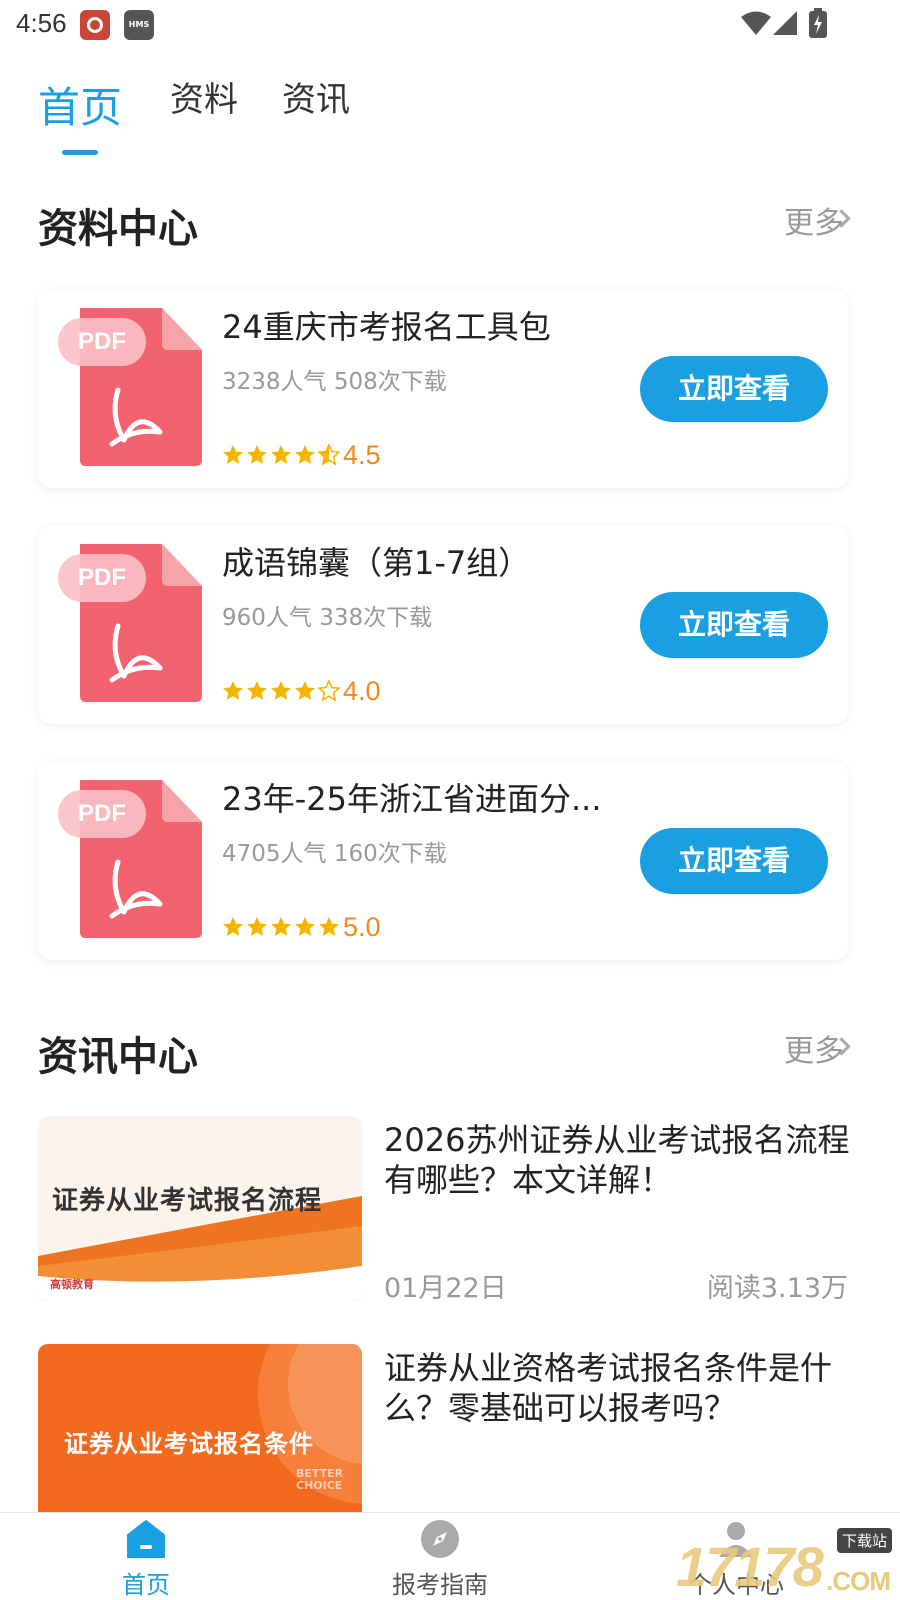 This screenshot has height=1600, width=900. Describe the element at coordinates (785, 23) in the screenshot. I see `signal-icon` at that location.